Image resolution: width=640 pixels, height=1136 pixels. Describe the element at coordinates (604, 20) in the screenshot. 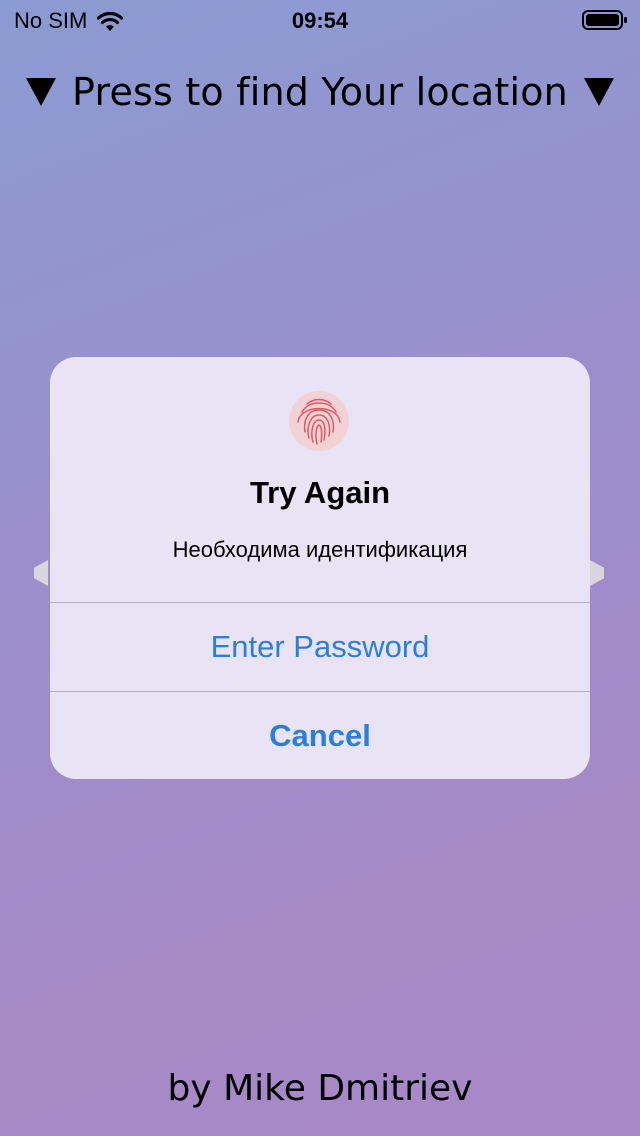

I see `battery-icon` at that location.